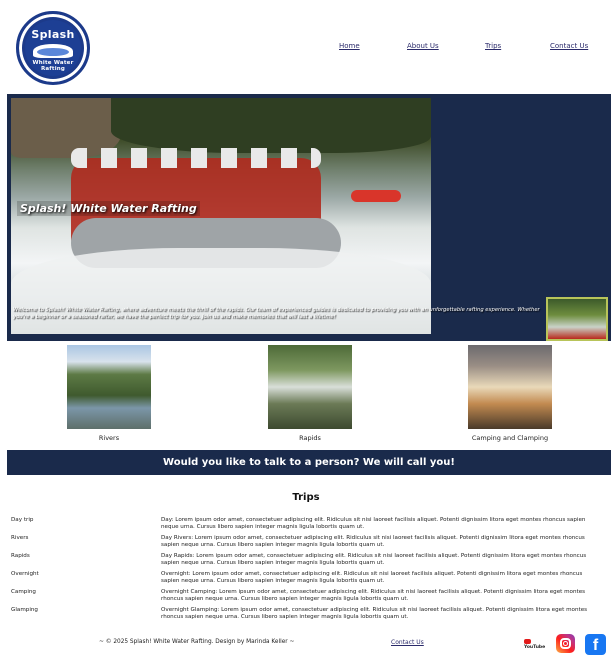 This screenshot has height=665, width=612. Describe the element at coordinates (569, 46) in the screenshot. I see `nav-contact-us: Contact Us` at that location.